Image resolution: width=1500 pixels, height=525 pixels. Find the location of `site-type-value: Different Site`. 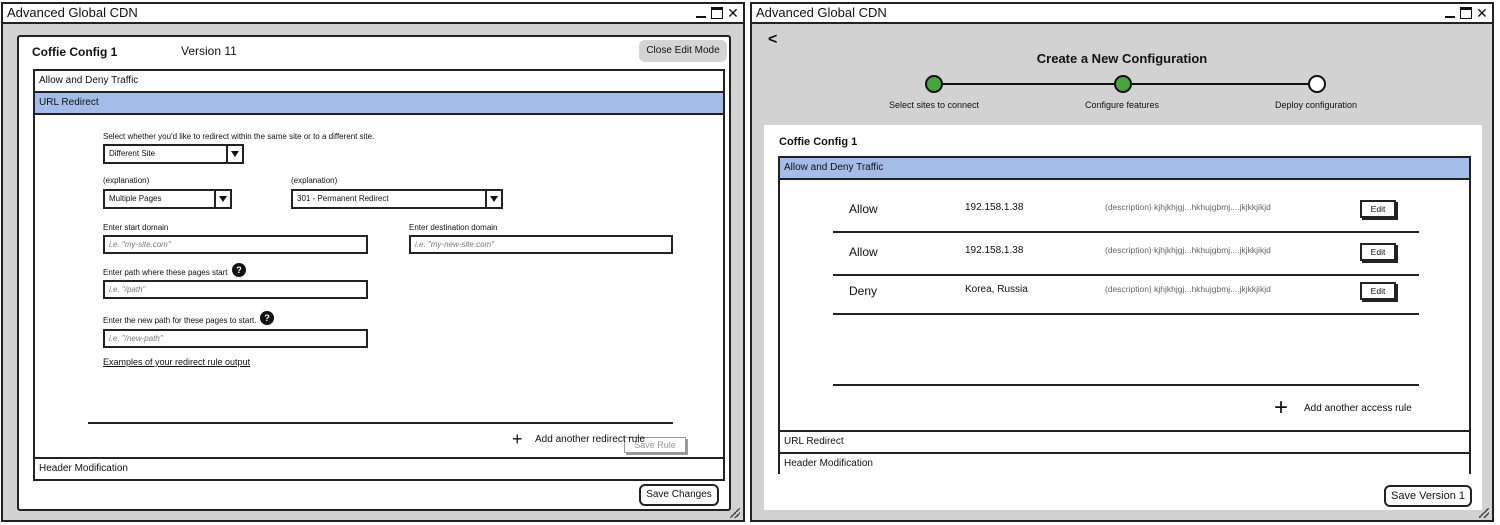

site-type-value: Different Site is located at coordinates (132, 153).